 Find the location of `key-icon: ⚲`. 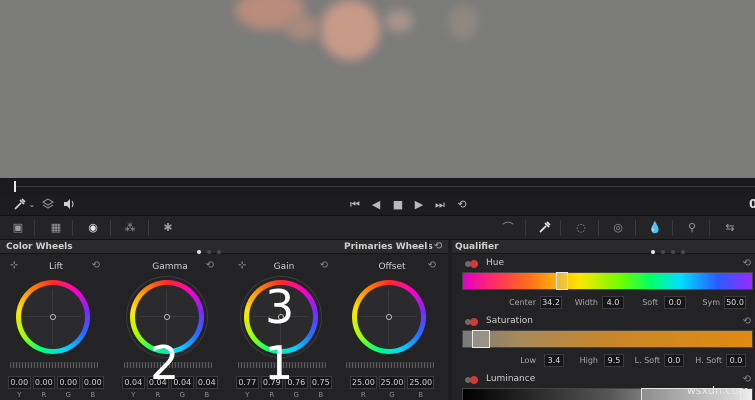

key-icon: ⚲ is located at coordinates (692, 228).